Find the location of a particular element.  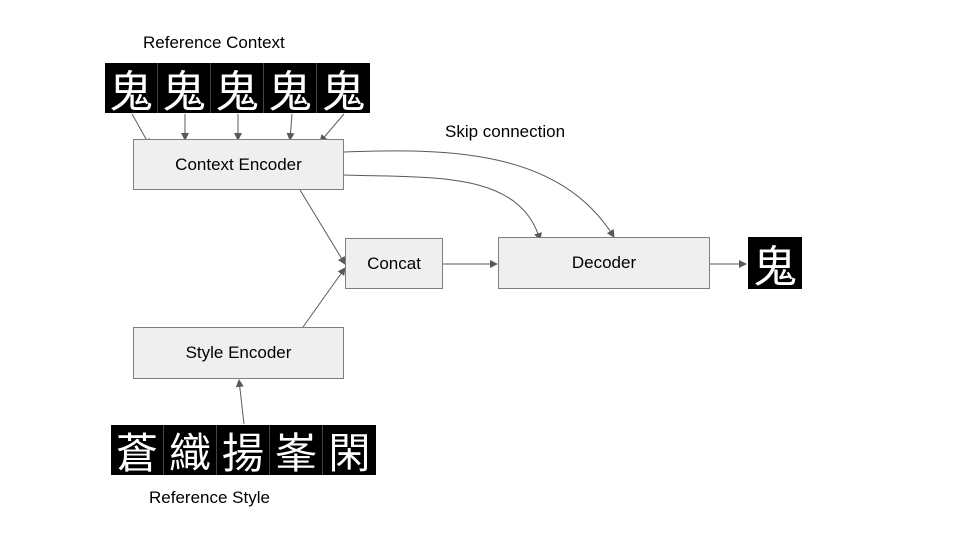

style-glyph: 揚 is located at coordinates (243, 450).